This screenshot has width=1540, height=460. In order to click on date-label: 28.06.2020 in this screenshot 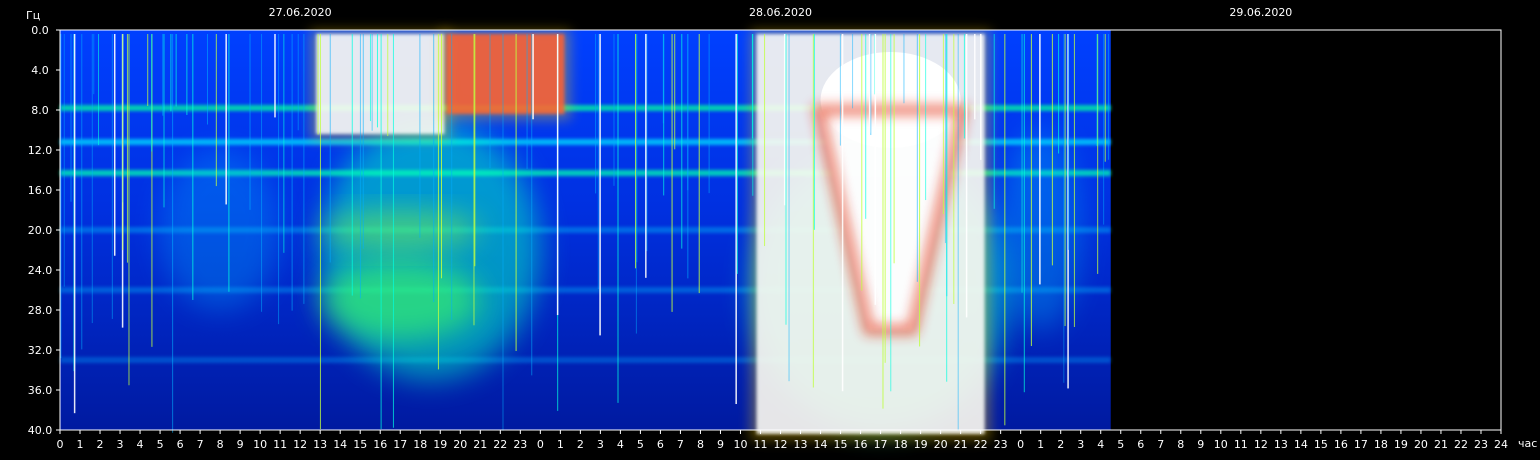, I will do `click(780, 12)`.